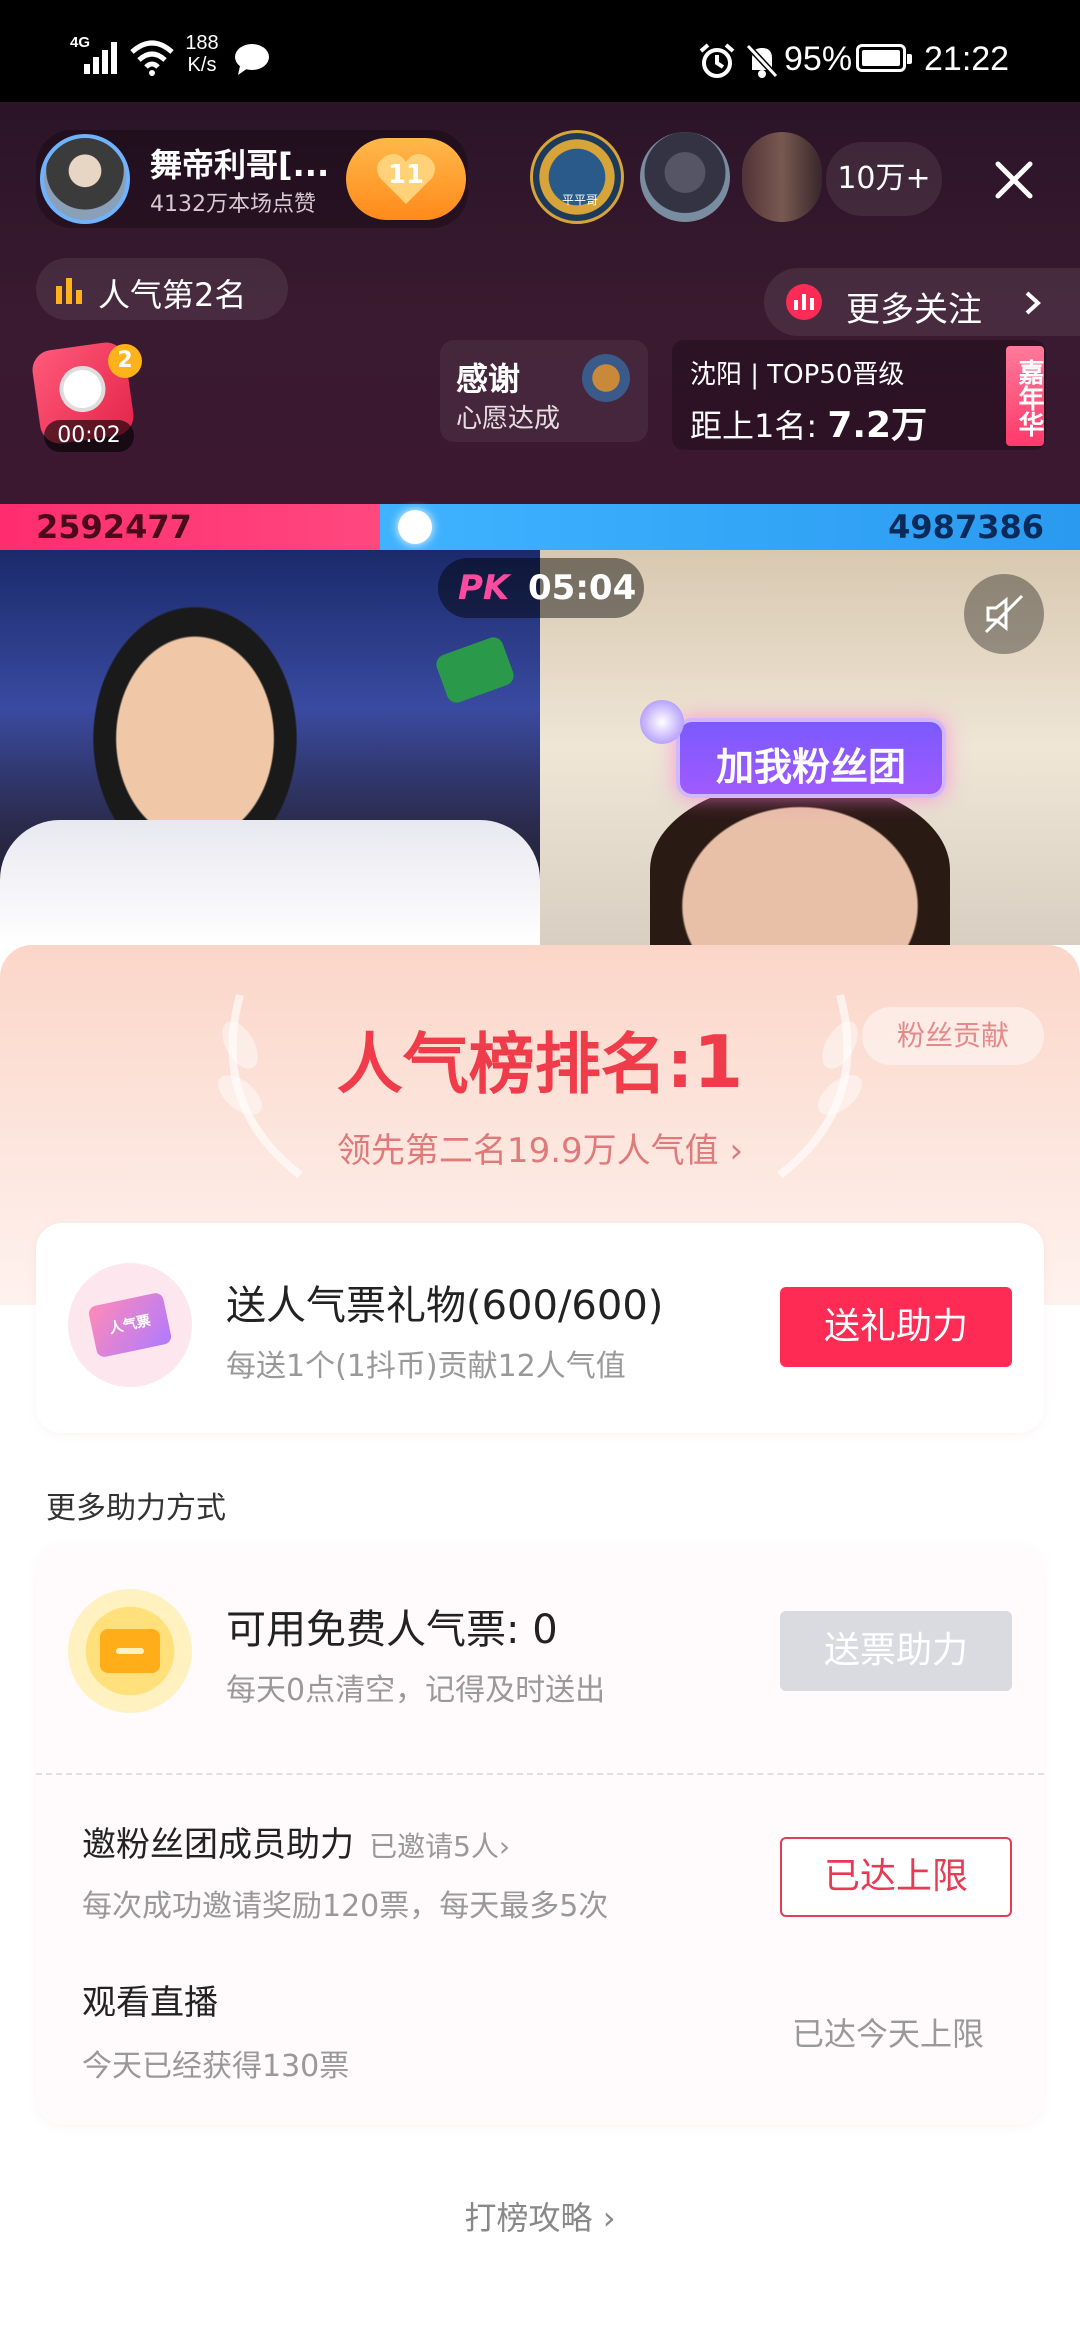 Image resolution: width=1080 pixels, height=2340 pixels. I want to click on mute-bell-icon, so click(762, 61).